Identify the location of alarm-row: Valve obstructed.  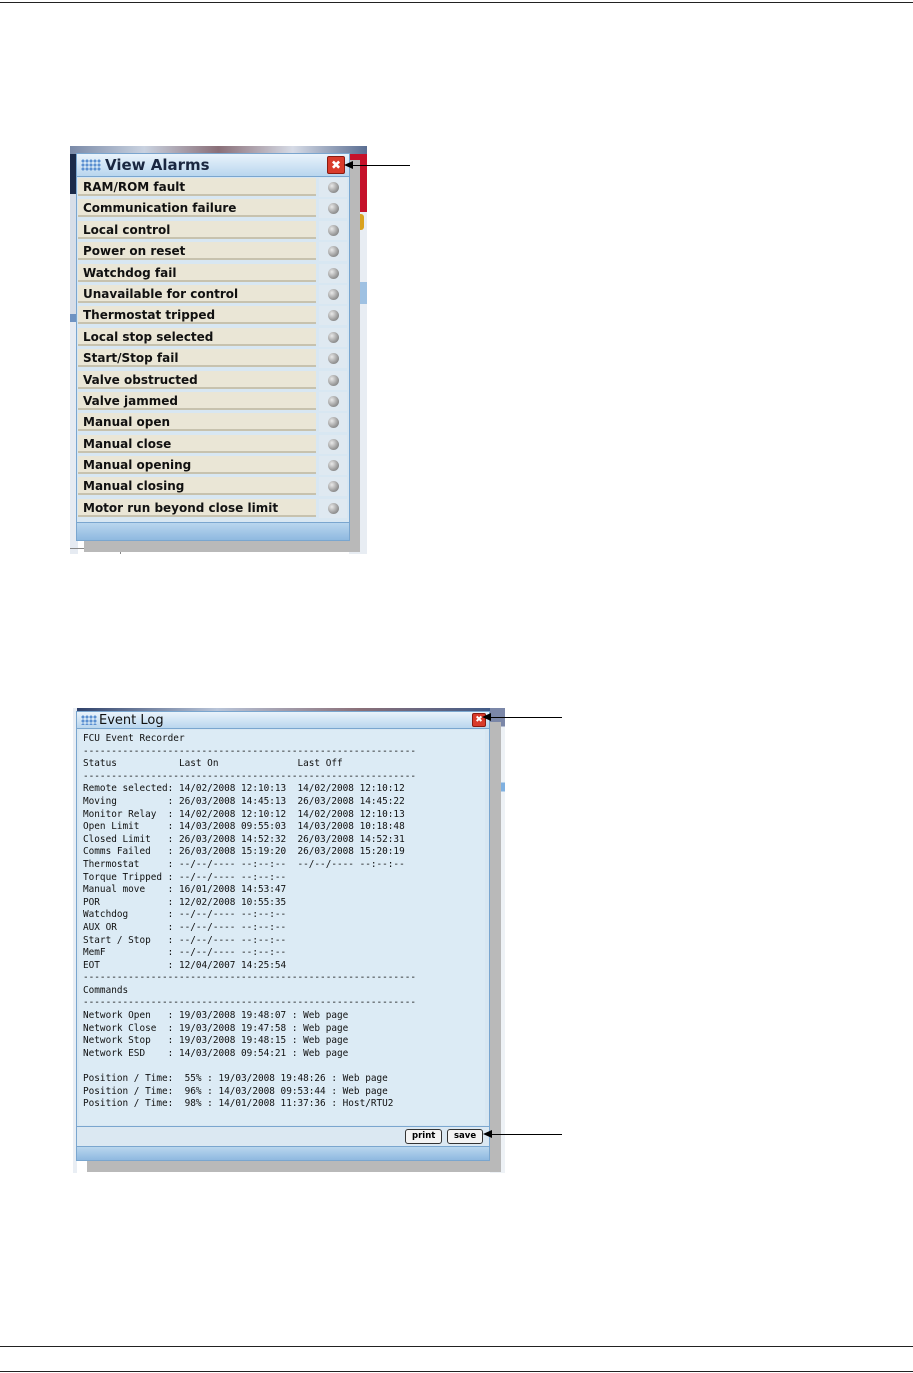
(213, 380).